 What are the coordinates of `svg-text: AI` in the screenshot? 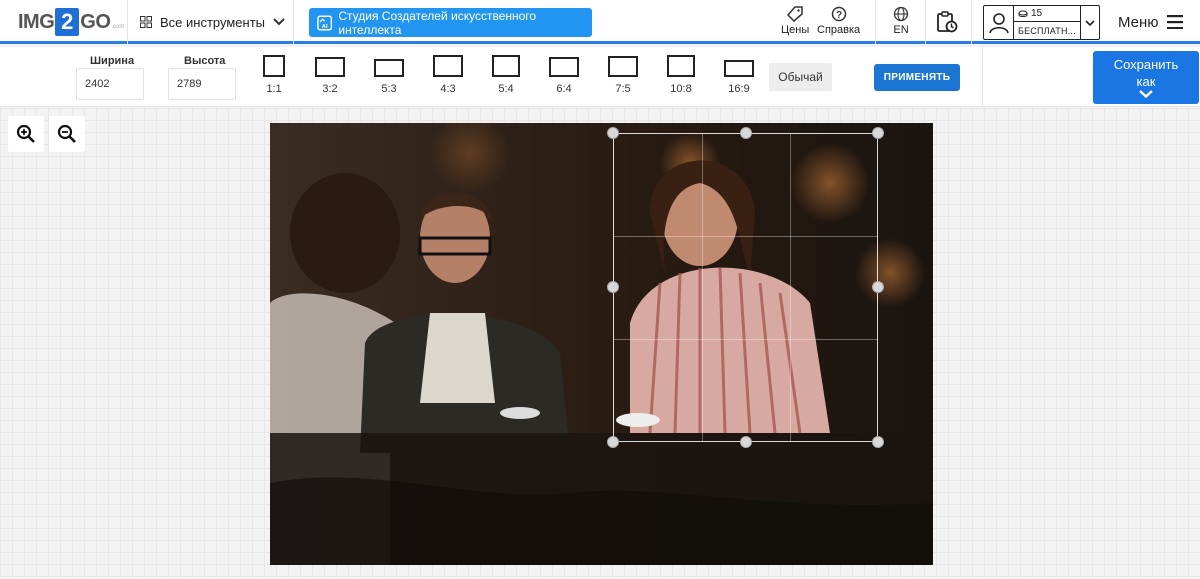 It's located at (325, 26).